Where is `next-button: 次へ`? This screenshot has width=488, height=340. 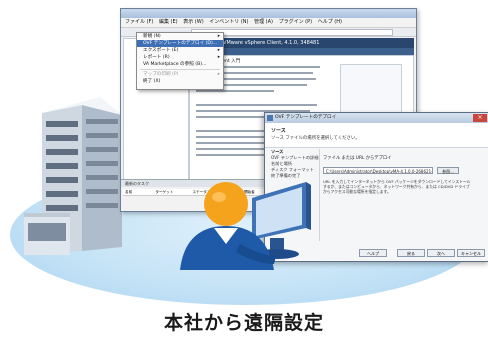 next-button: 次へ is located at coordinates (441, 253).